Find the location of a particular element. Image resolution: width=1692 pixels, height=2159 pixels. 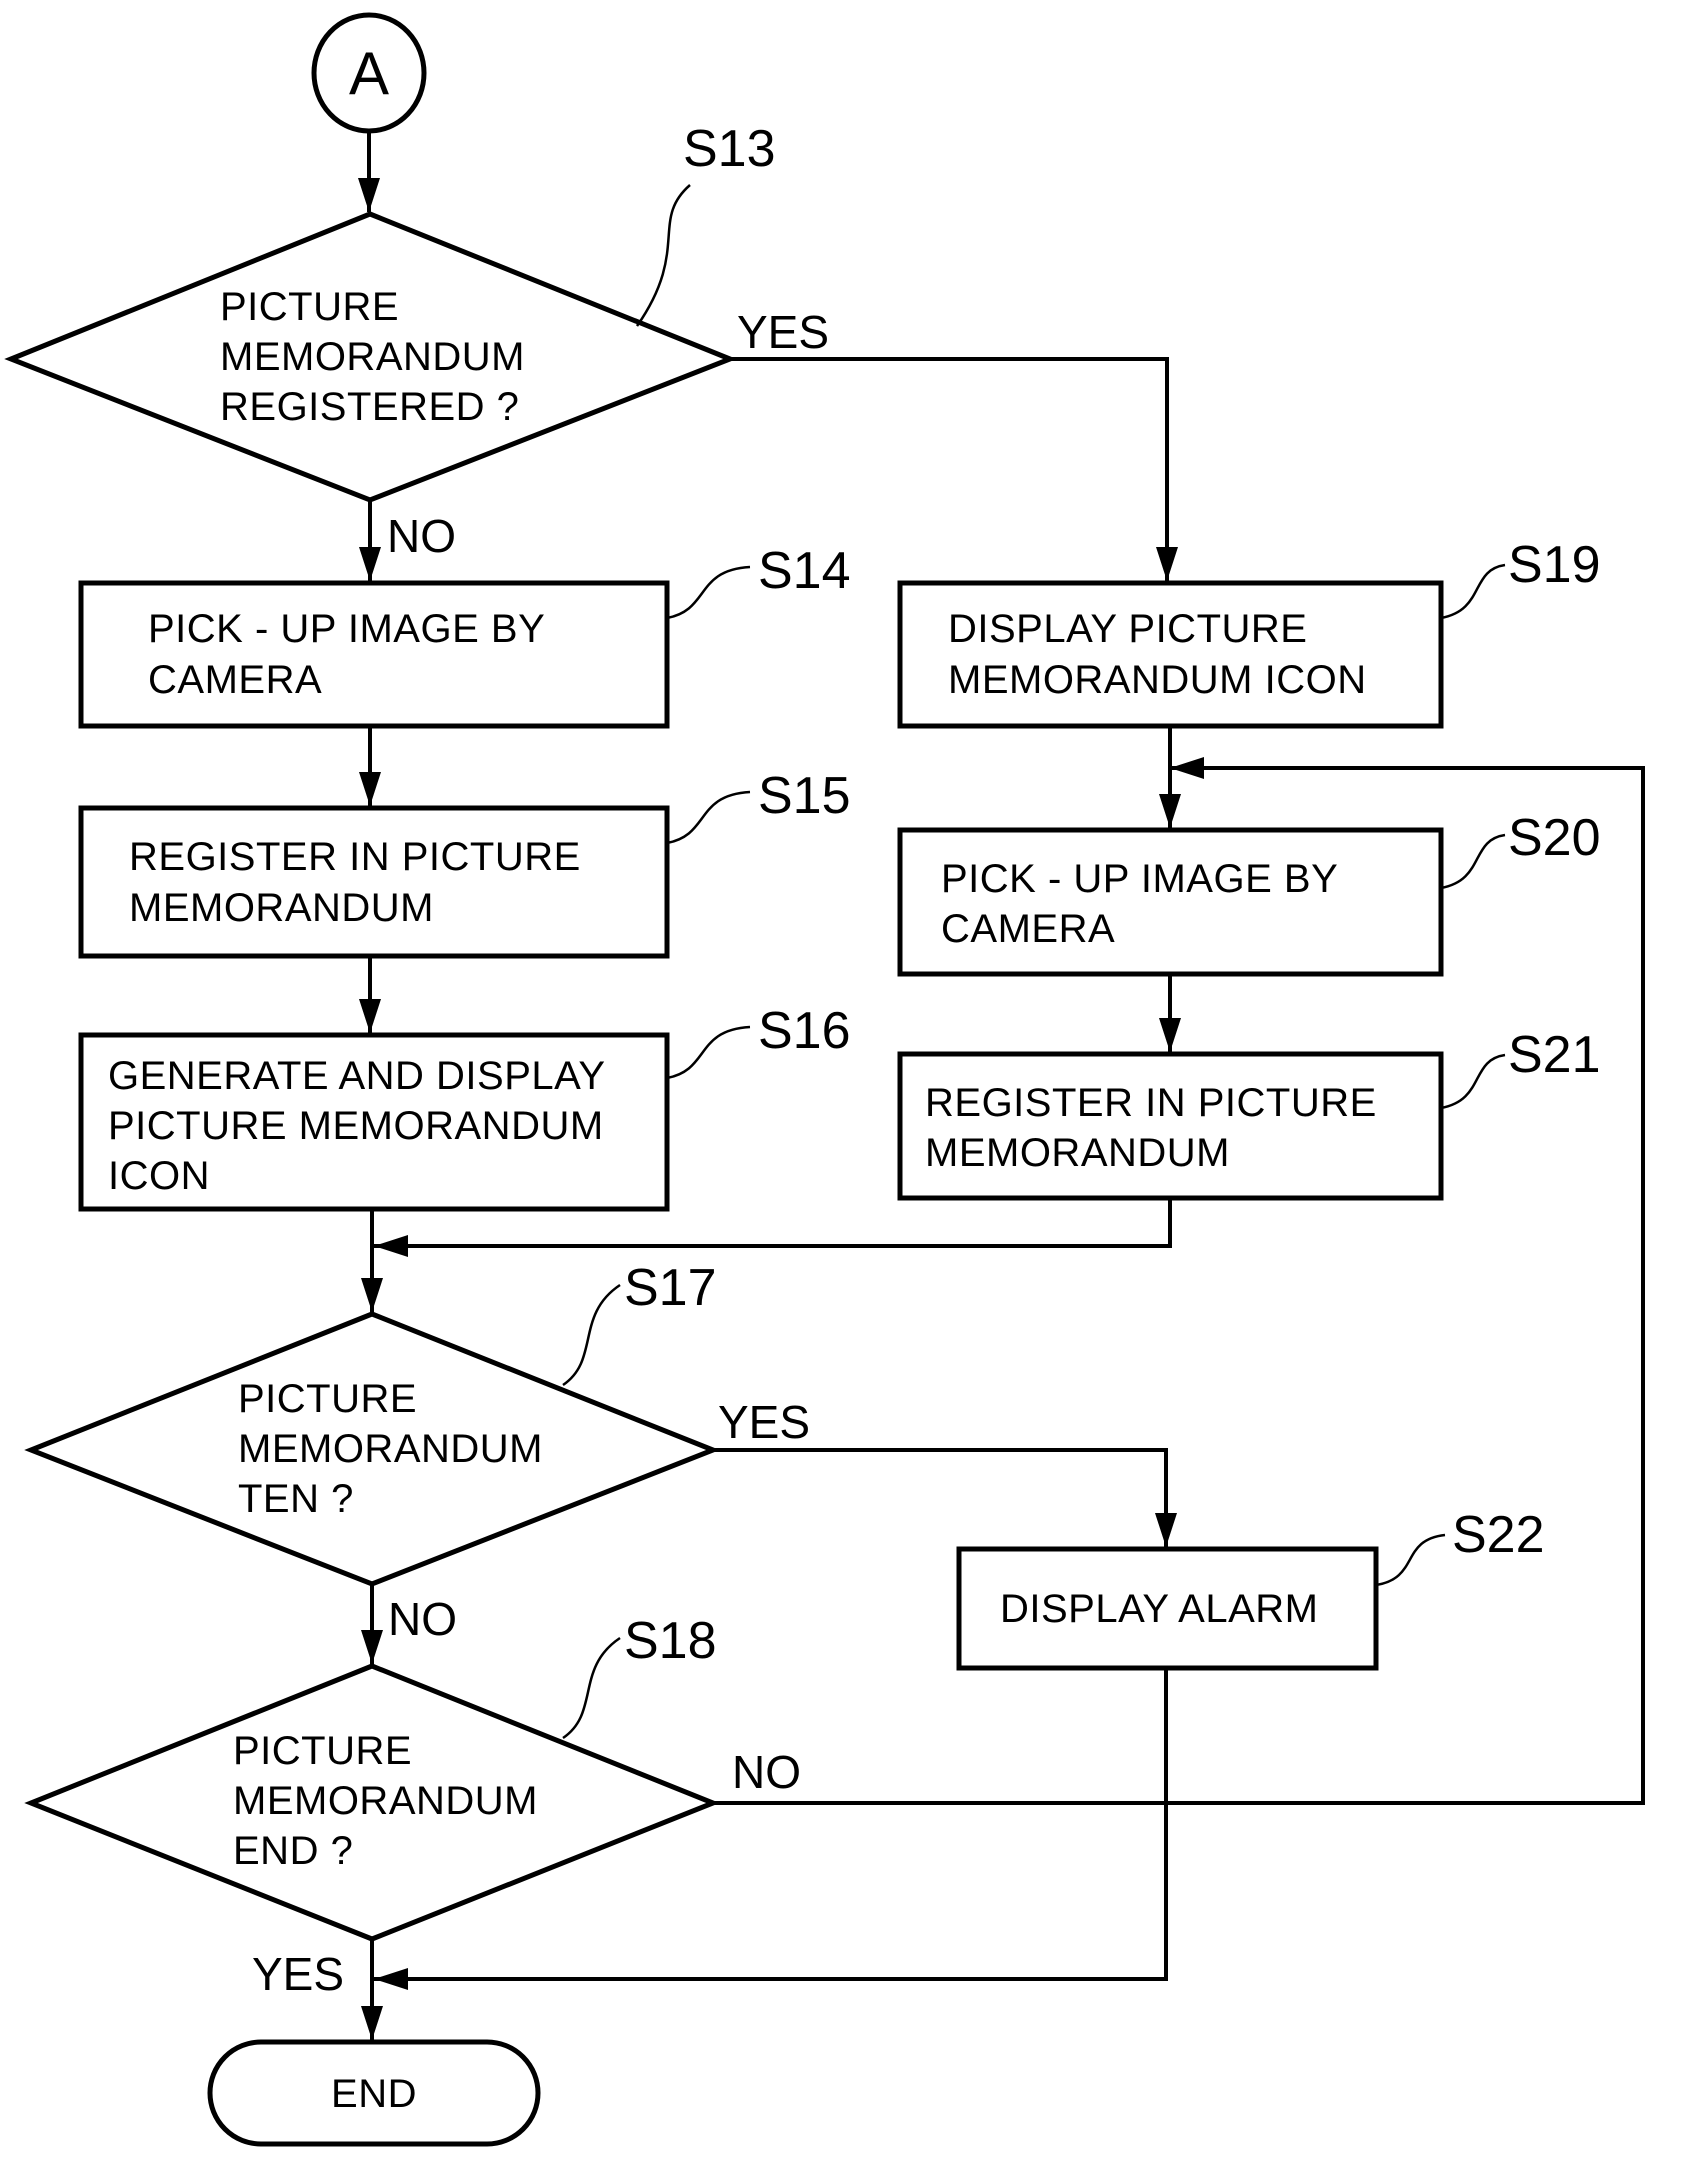

arrowhead-merge-s17 is located at coordinates (391, 1246).